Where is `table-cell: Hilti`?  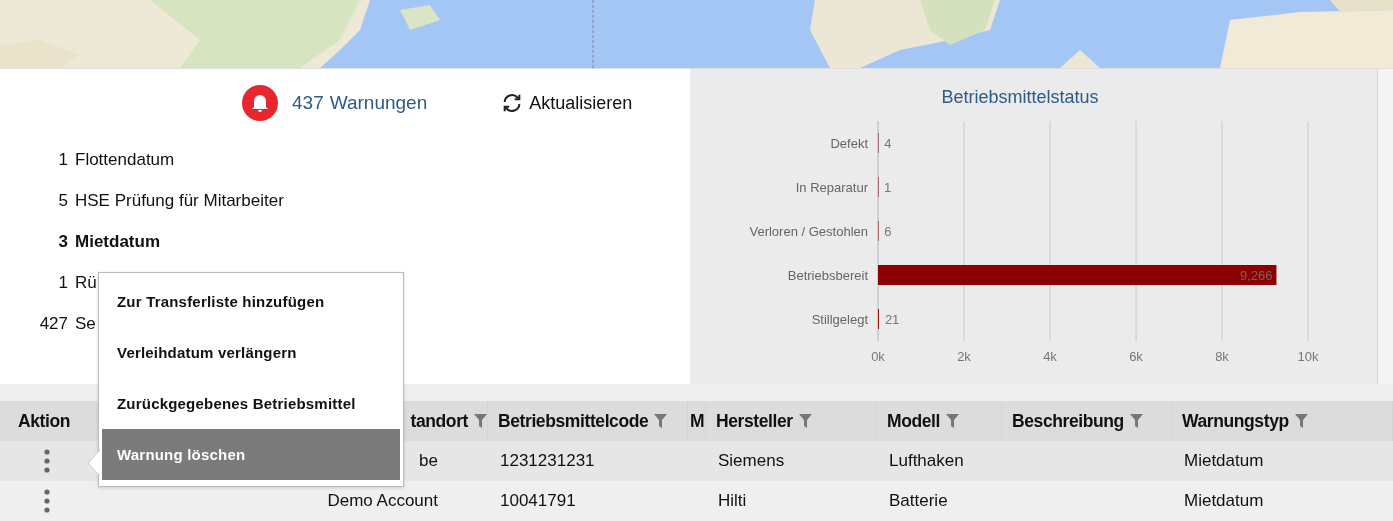 table-cell: Hilti is located at coordinates (791, 501).